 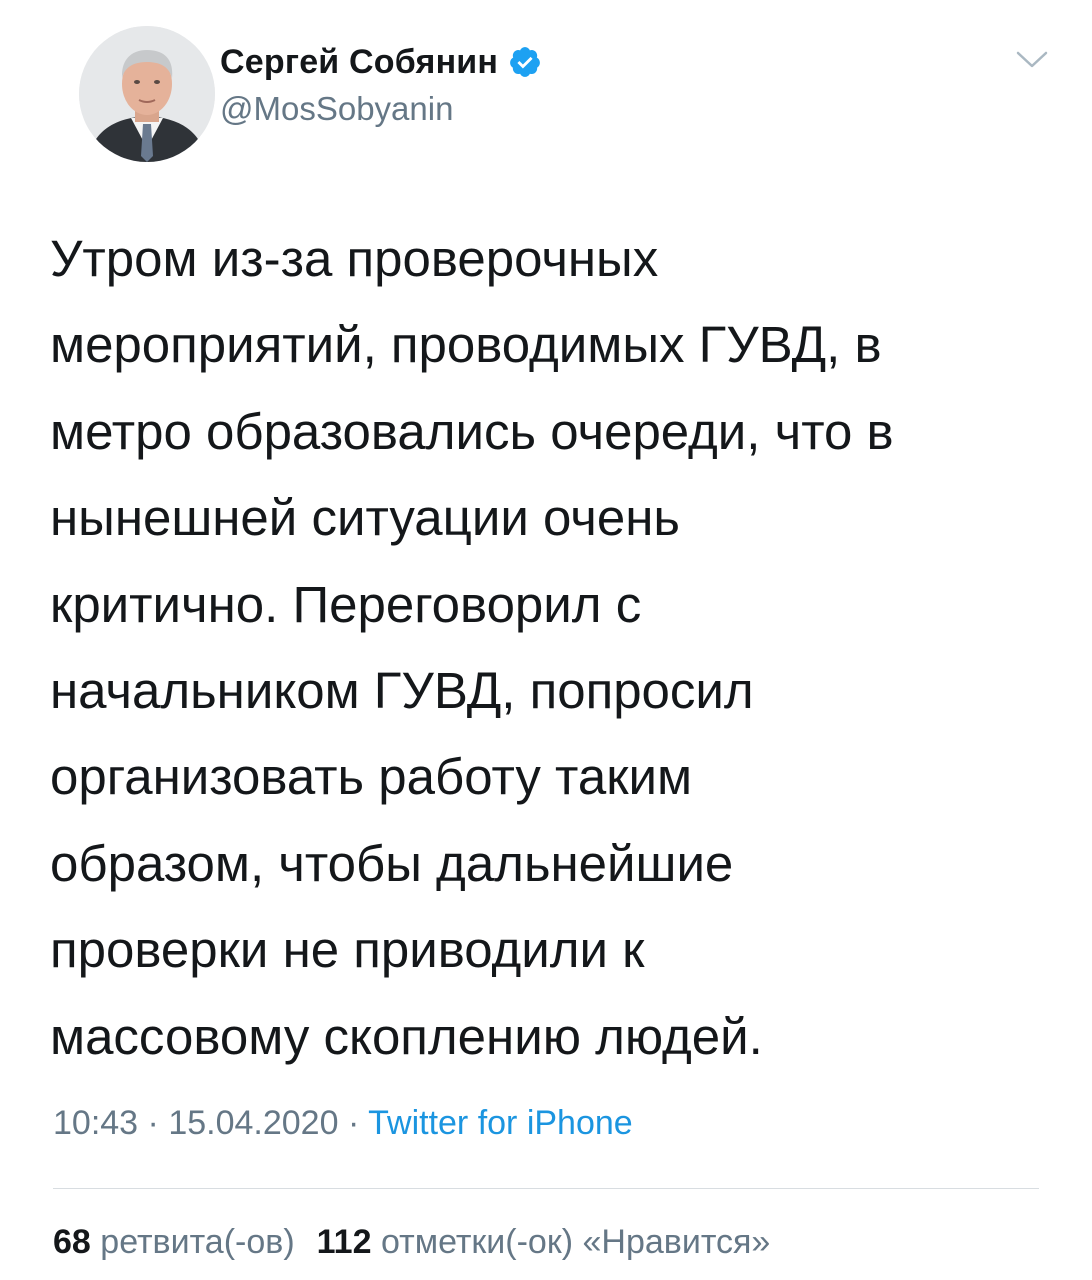 I want to click on display-name-row: Сергей Собянин, so click(x=381, y=62).